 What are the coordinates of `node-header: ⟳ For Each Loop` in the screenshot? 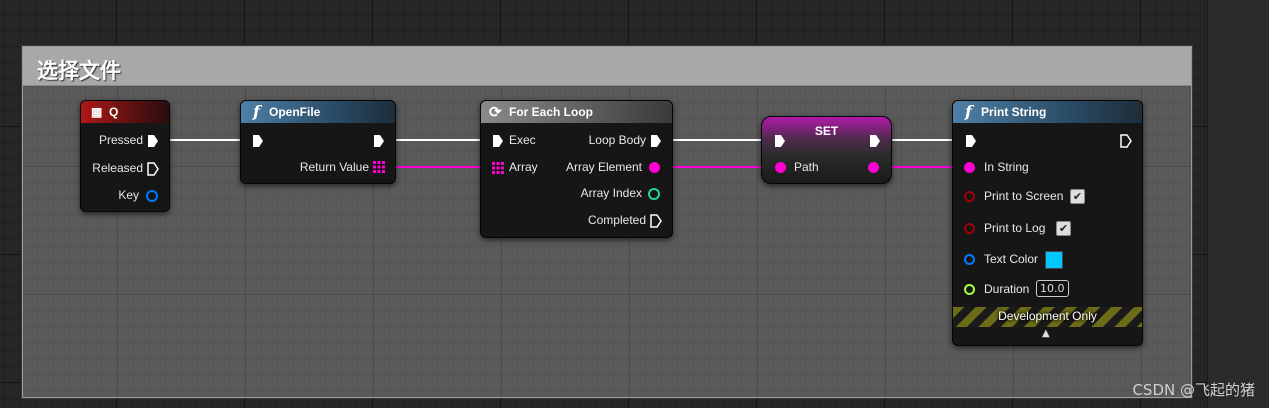 It's located at (576, 112).